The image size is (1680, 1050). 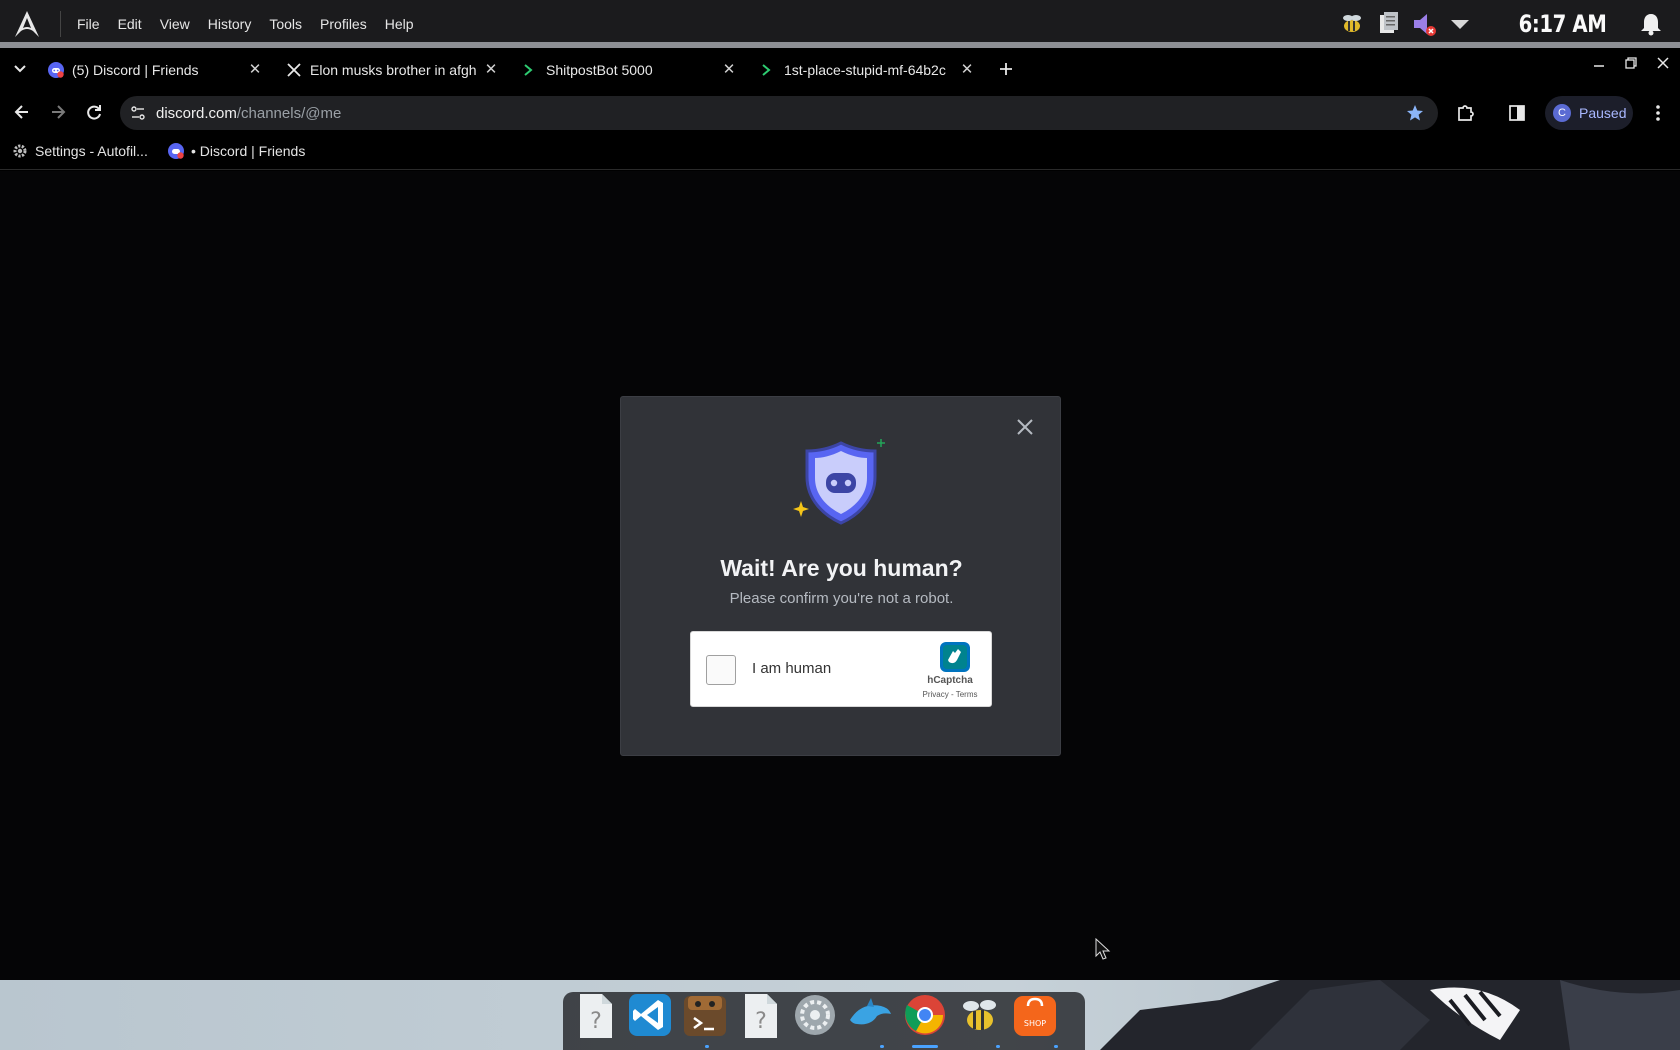 I want to click on system-tray: 6:17 AM, so click(x=1509, y=24).